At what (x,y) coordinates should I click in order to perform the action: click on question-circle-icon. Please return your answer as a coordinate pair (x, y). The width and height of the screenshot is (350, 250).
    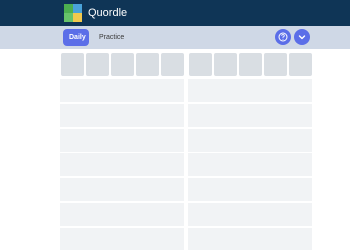
    Looking at the image, I should click on (283, 37).